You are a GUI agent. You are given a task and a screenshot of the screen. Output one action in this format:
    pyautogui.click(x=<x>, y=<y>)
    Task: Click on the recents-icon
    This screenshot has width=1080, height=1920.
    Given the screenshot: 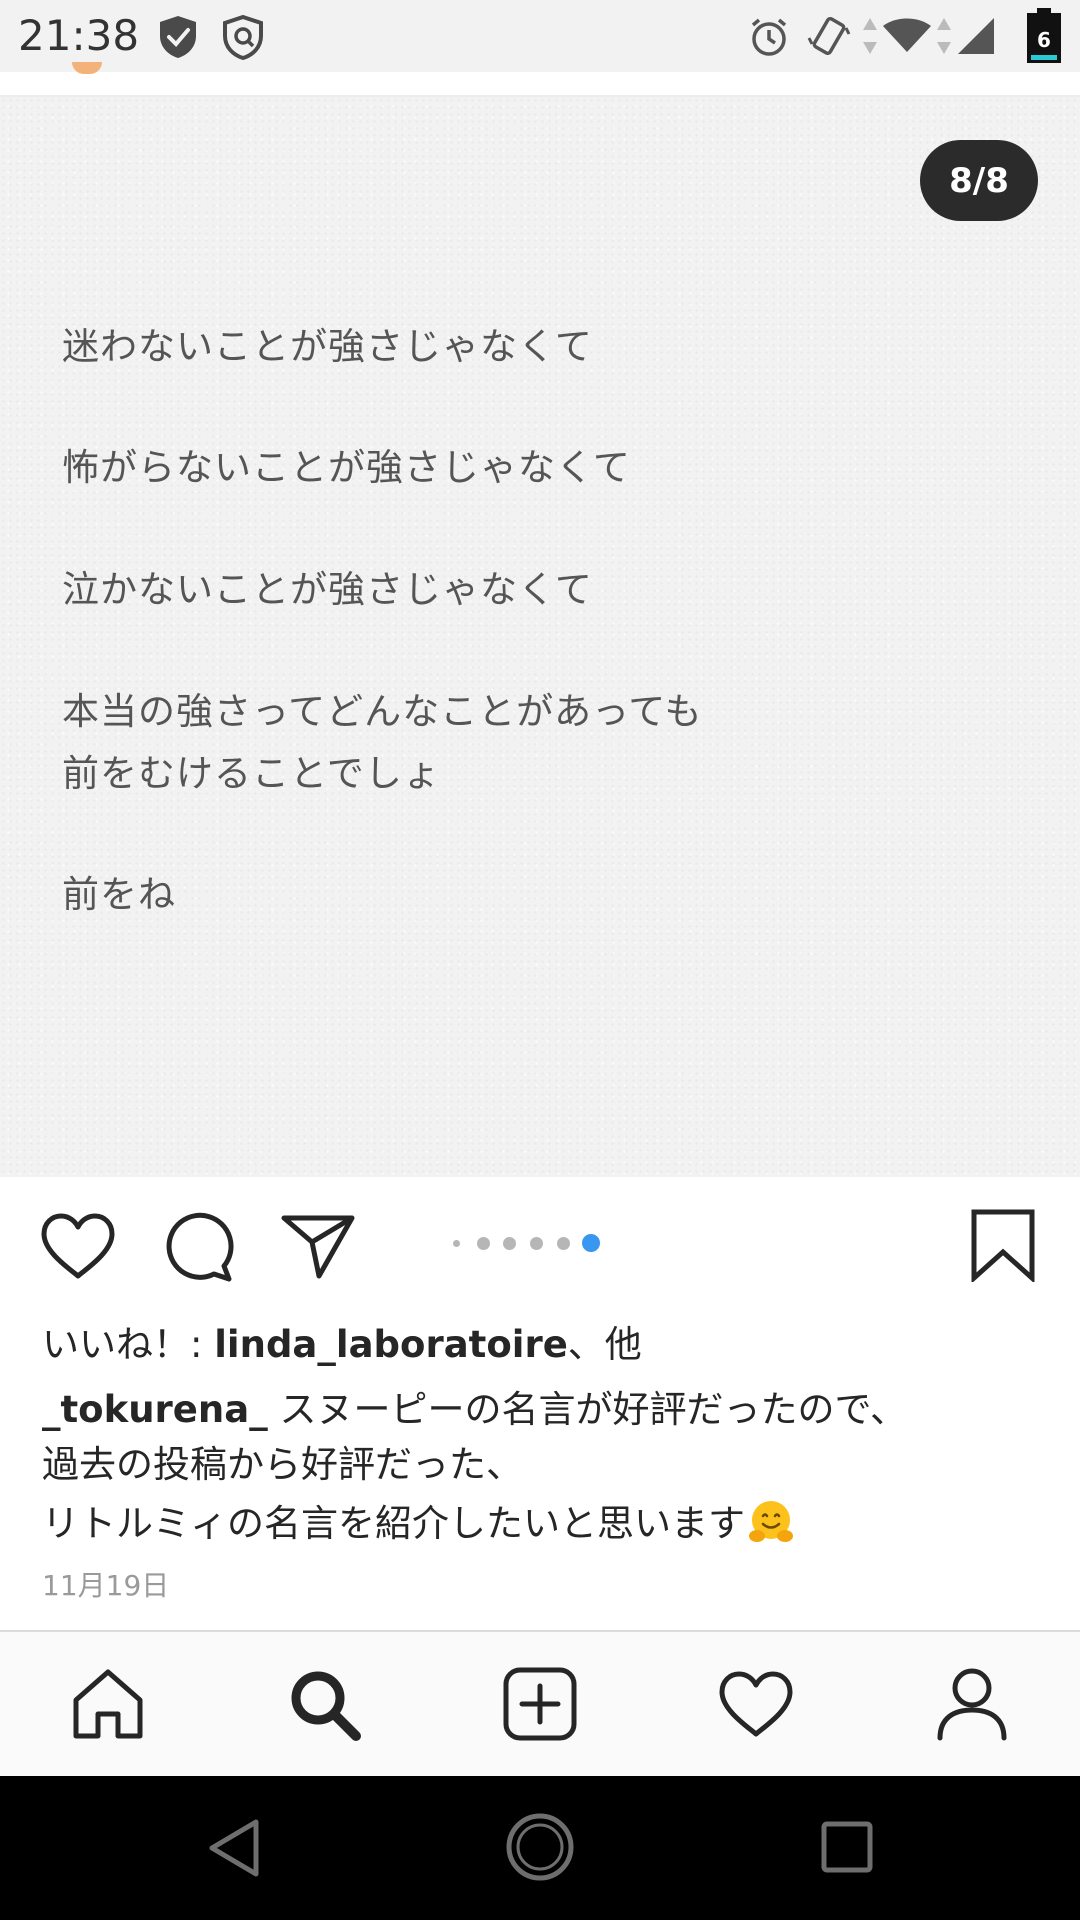 What is the action you would take?
    pyautogui.click(x=847, y=1847)
    